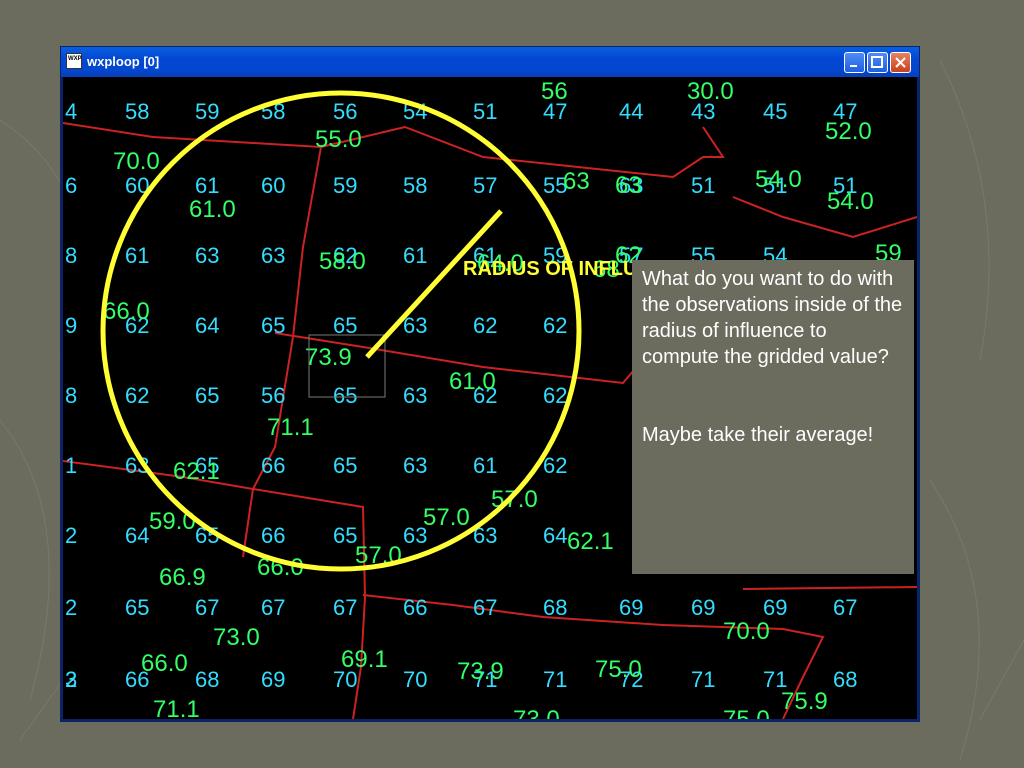 The image size is (1024, 768). What do you see at coordinates (71, 465) in the screenshot?
I see `grid-value-edge: 1` at bounding box center [71, 465].